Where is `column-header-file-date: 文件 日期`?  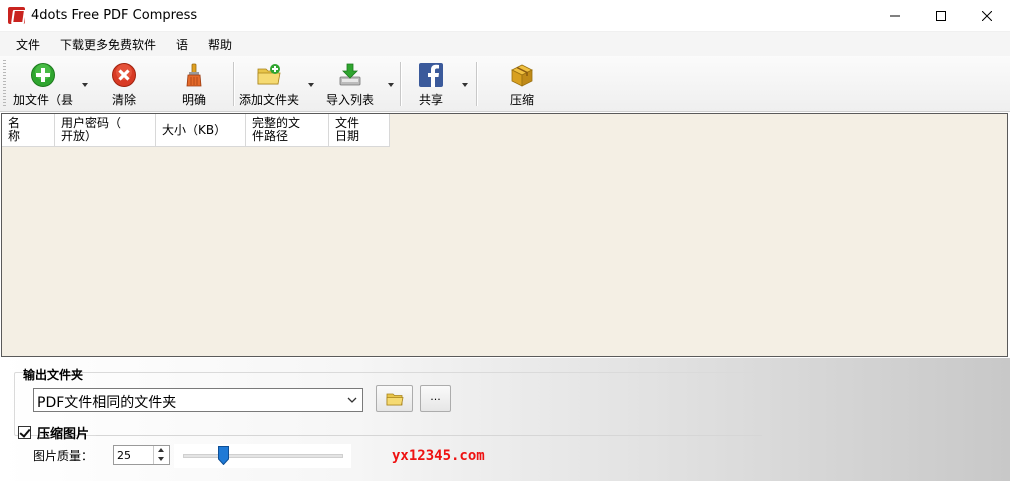
column-header-file-date: 文件 日期 is located at coordinates (359, 130).